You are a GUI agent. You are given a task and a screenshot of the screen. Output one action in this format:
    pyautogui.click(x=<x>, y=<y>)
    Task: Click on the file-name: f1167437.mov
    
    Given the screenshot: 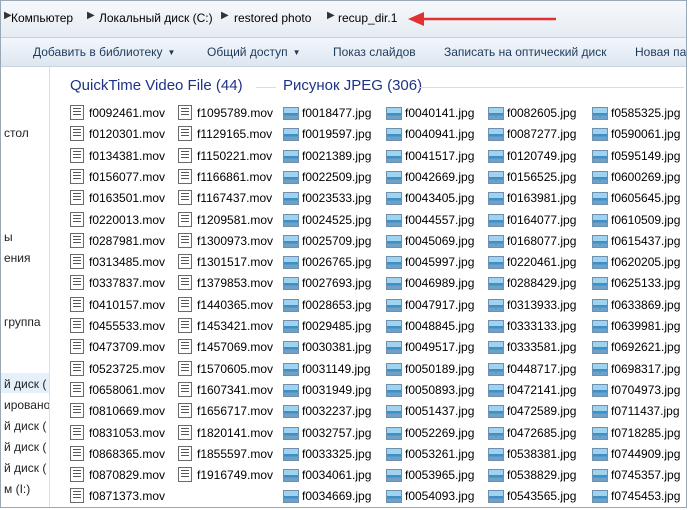 What is the action you would take?
    pyautogui.click(x=235, y=198)
    